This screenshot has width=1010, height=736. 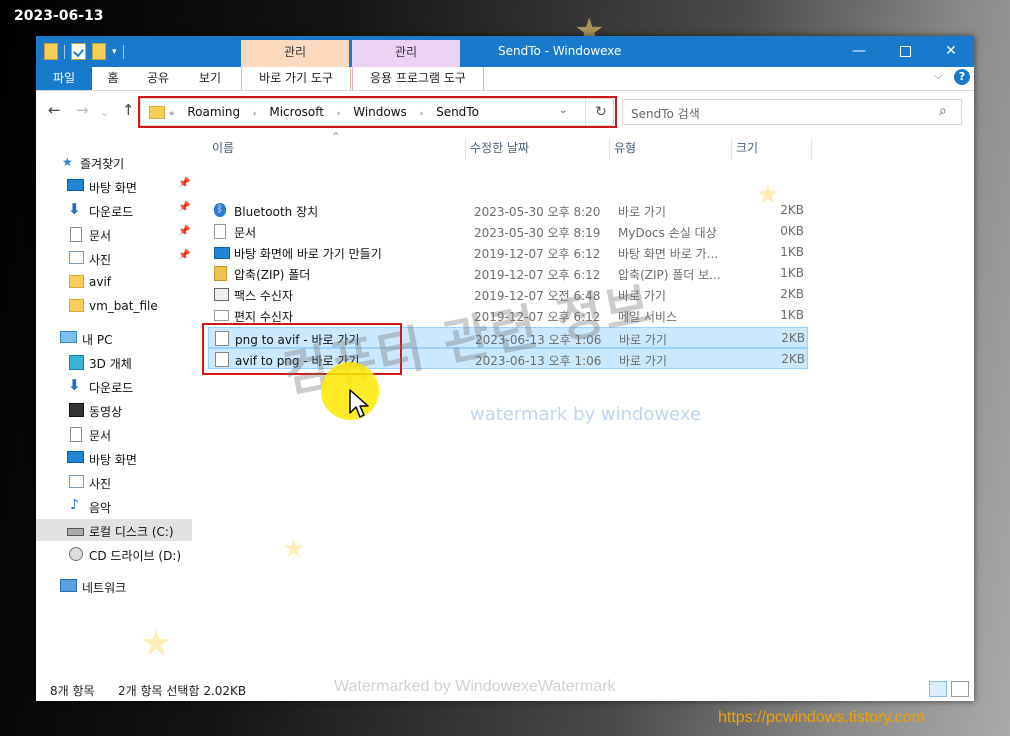 What do you see at coordinates (295, 53) in the screenshot?
I see `context-group-shortcut-tools: 관리` at bounding box center [295, 53].